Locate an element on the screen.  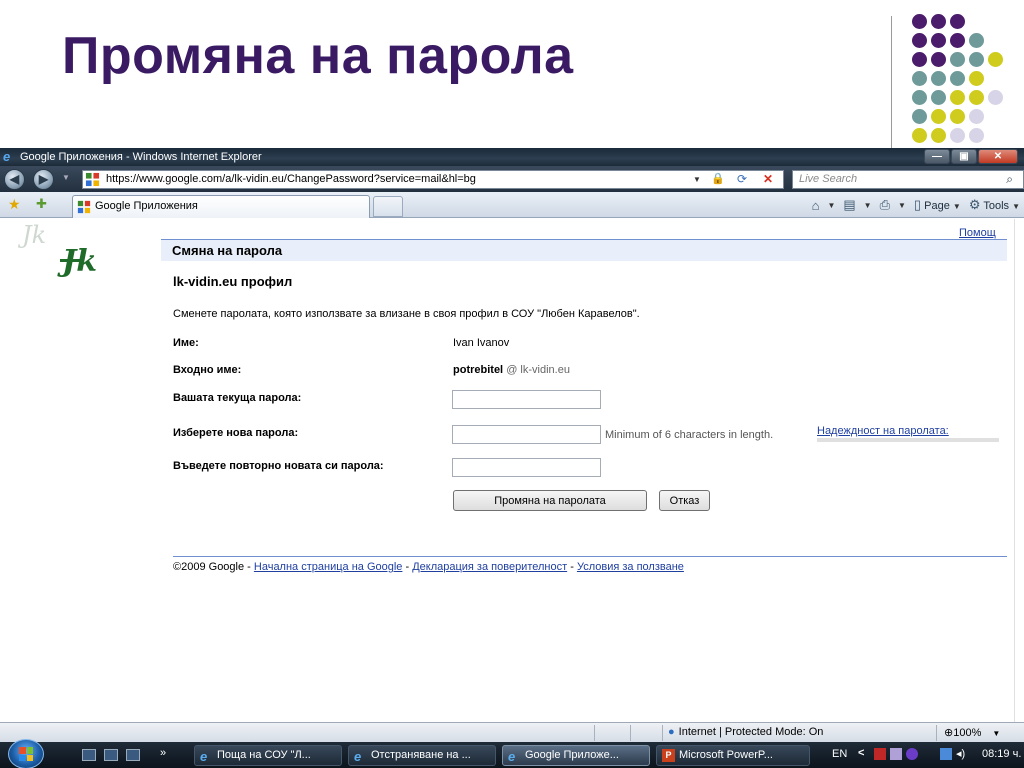
search-placeholder: Live Search is located at coordinates (828, 179).